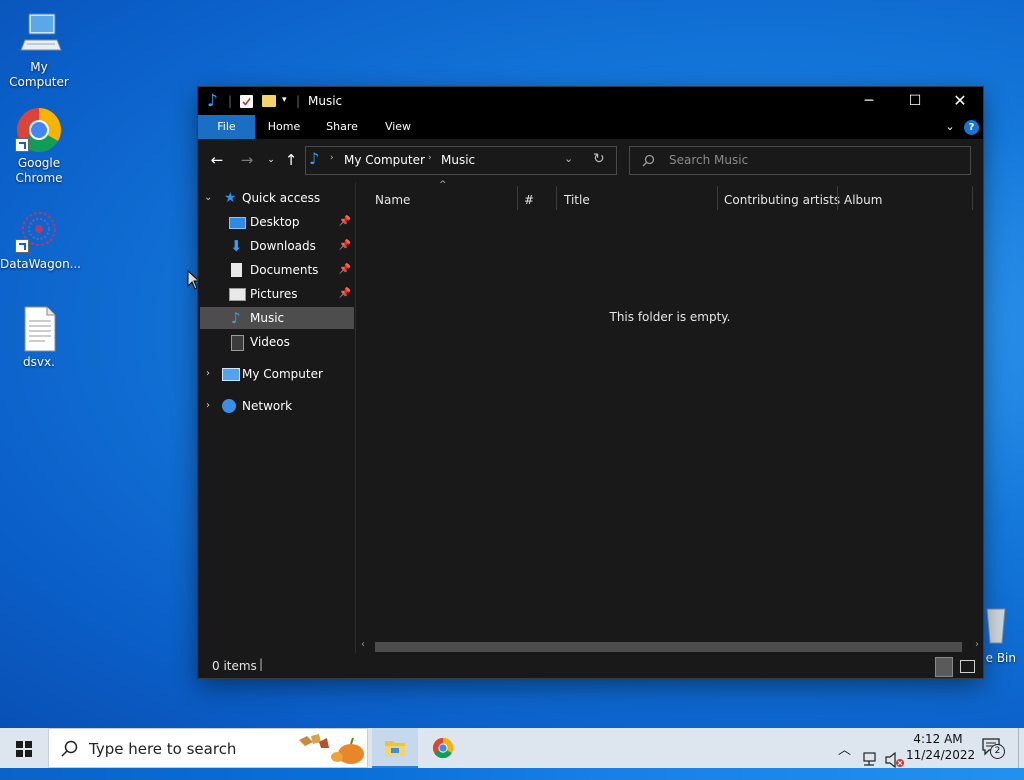 The height and width of the screenshot is (780, 1024). Describe the element at coordinates (39, 130) in the screenshot. I see `chrome-icon` at that location.